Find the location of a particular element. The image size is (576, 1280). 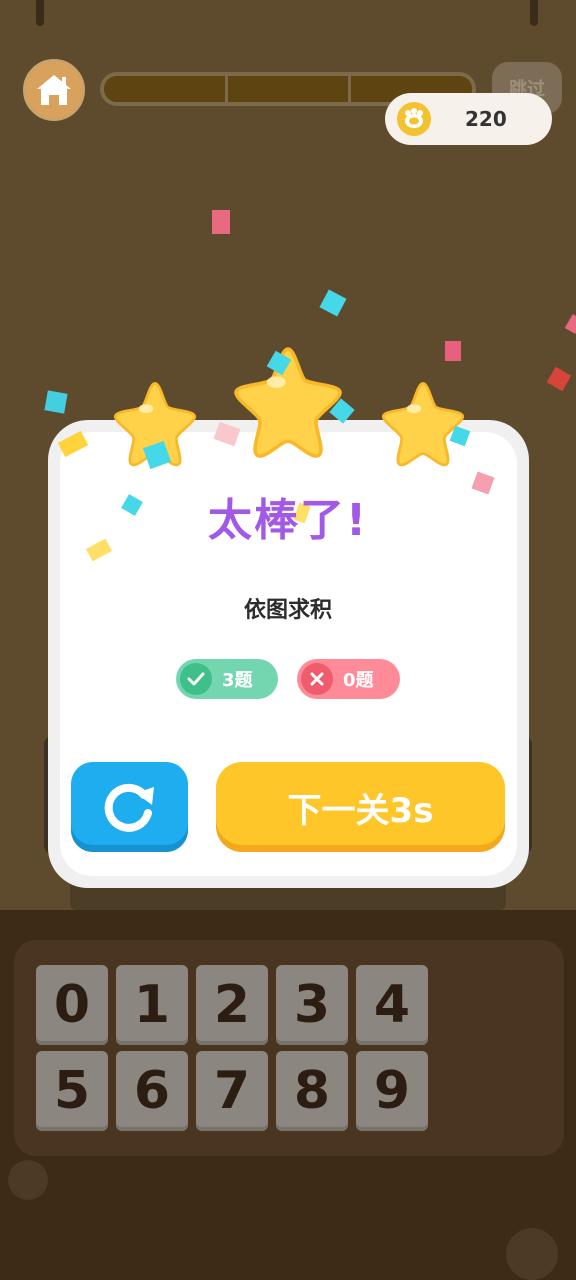

next-level-button: 下一关3s is located at coordinates (360, 807).